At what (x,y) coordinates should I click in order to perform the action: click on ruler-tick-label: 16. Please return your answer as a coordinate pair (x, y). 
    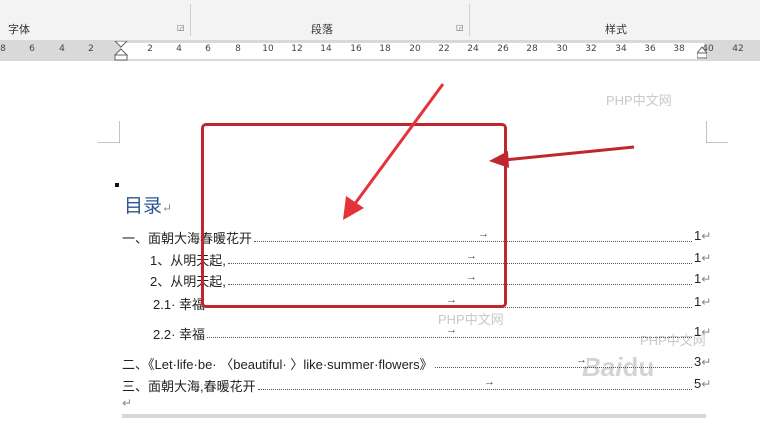
    Looking at the image, I should click on (356, 49).